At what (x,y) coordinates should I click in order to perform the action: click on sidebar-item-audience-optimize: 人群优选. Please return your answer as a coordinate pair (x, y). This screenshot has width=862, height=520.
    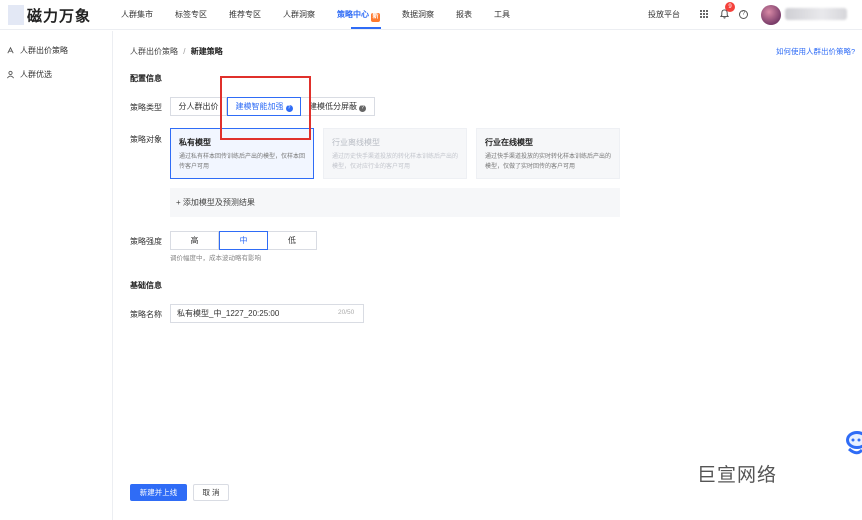
    Looking at the image, I should click on (29, 74).